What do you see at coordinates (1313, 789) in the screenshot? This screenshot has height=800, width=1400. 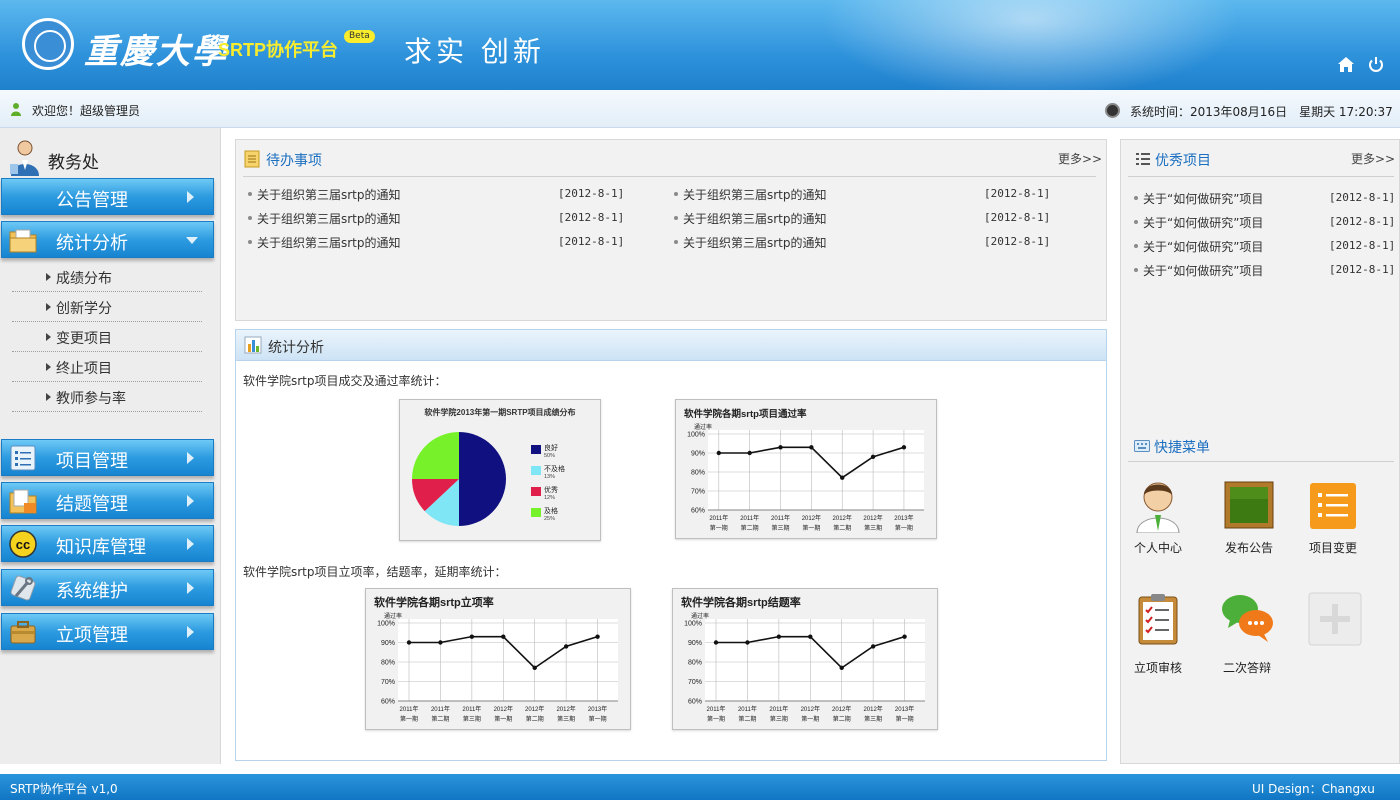 I see `footer-credit: UI Design：Changxu` at bounding box center [1313, 789].